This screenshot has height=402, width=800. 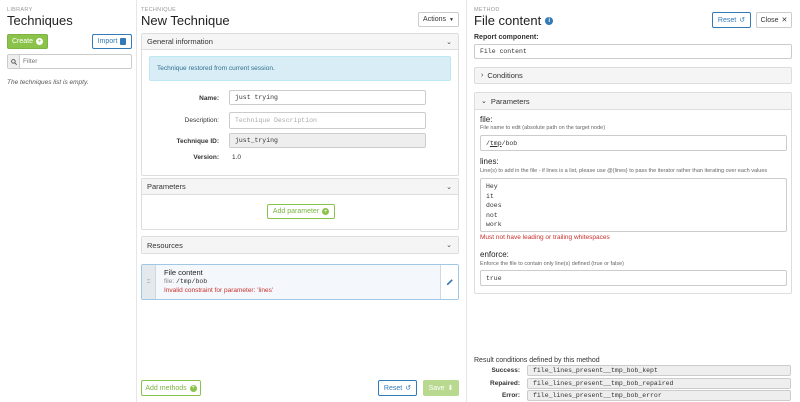 What do you see at coordinates (77, 61) in the screenshot?
I see `filter-input` at bounding box center [77, 61].